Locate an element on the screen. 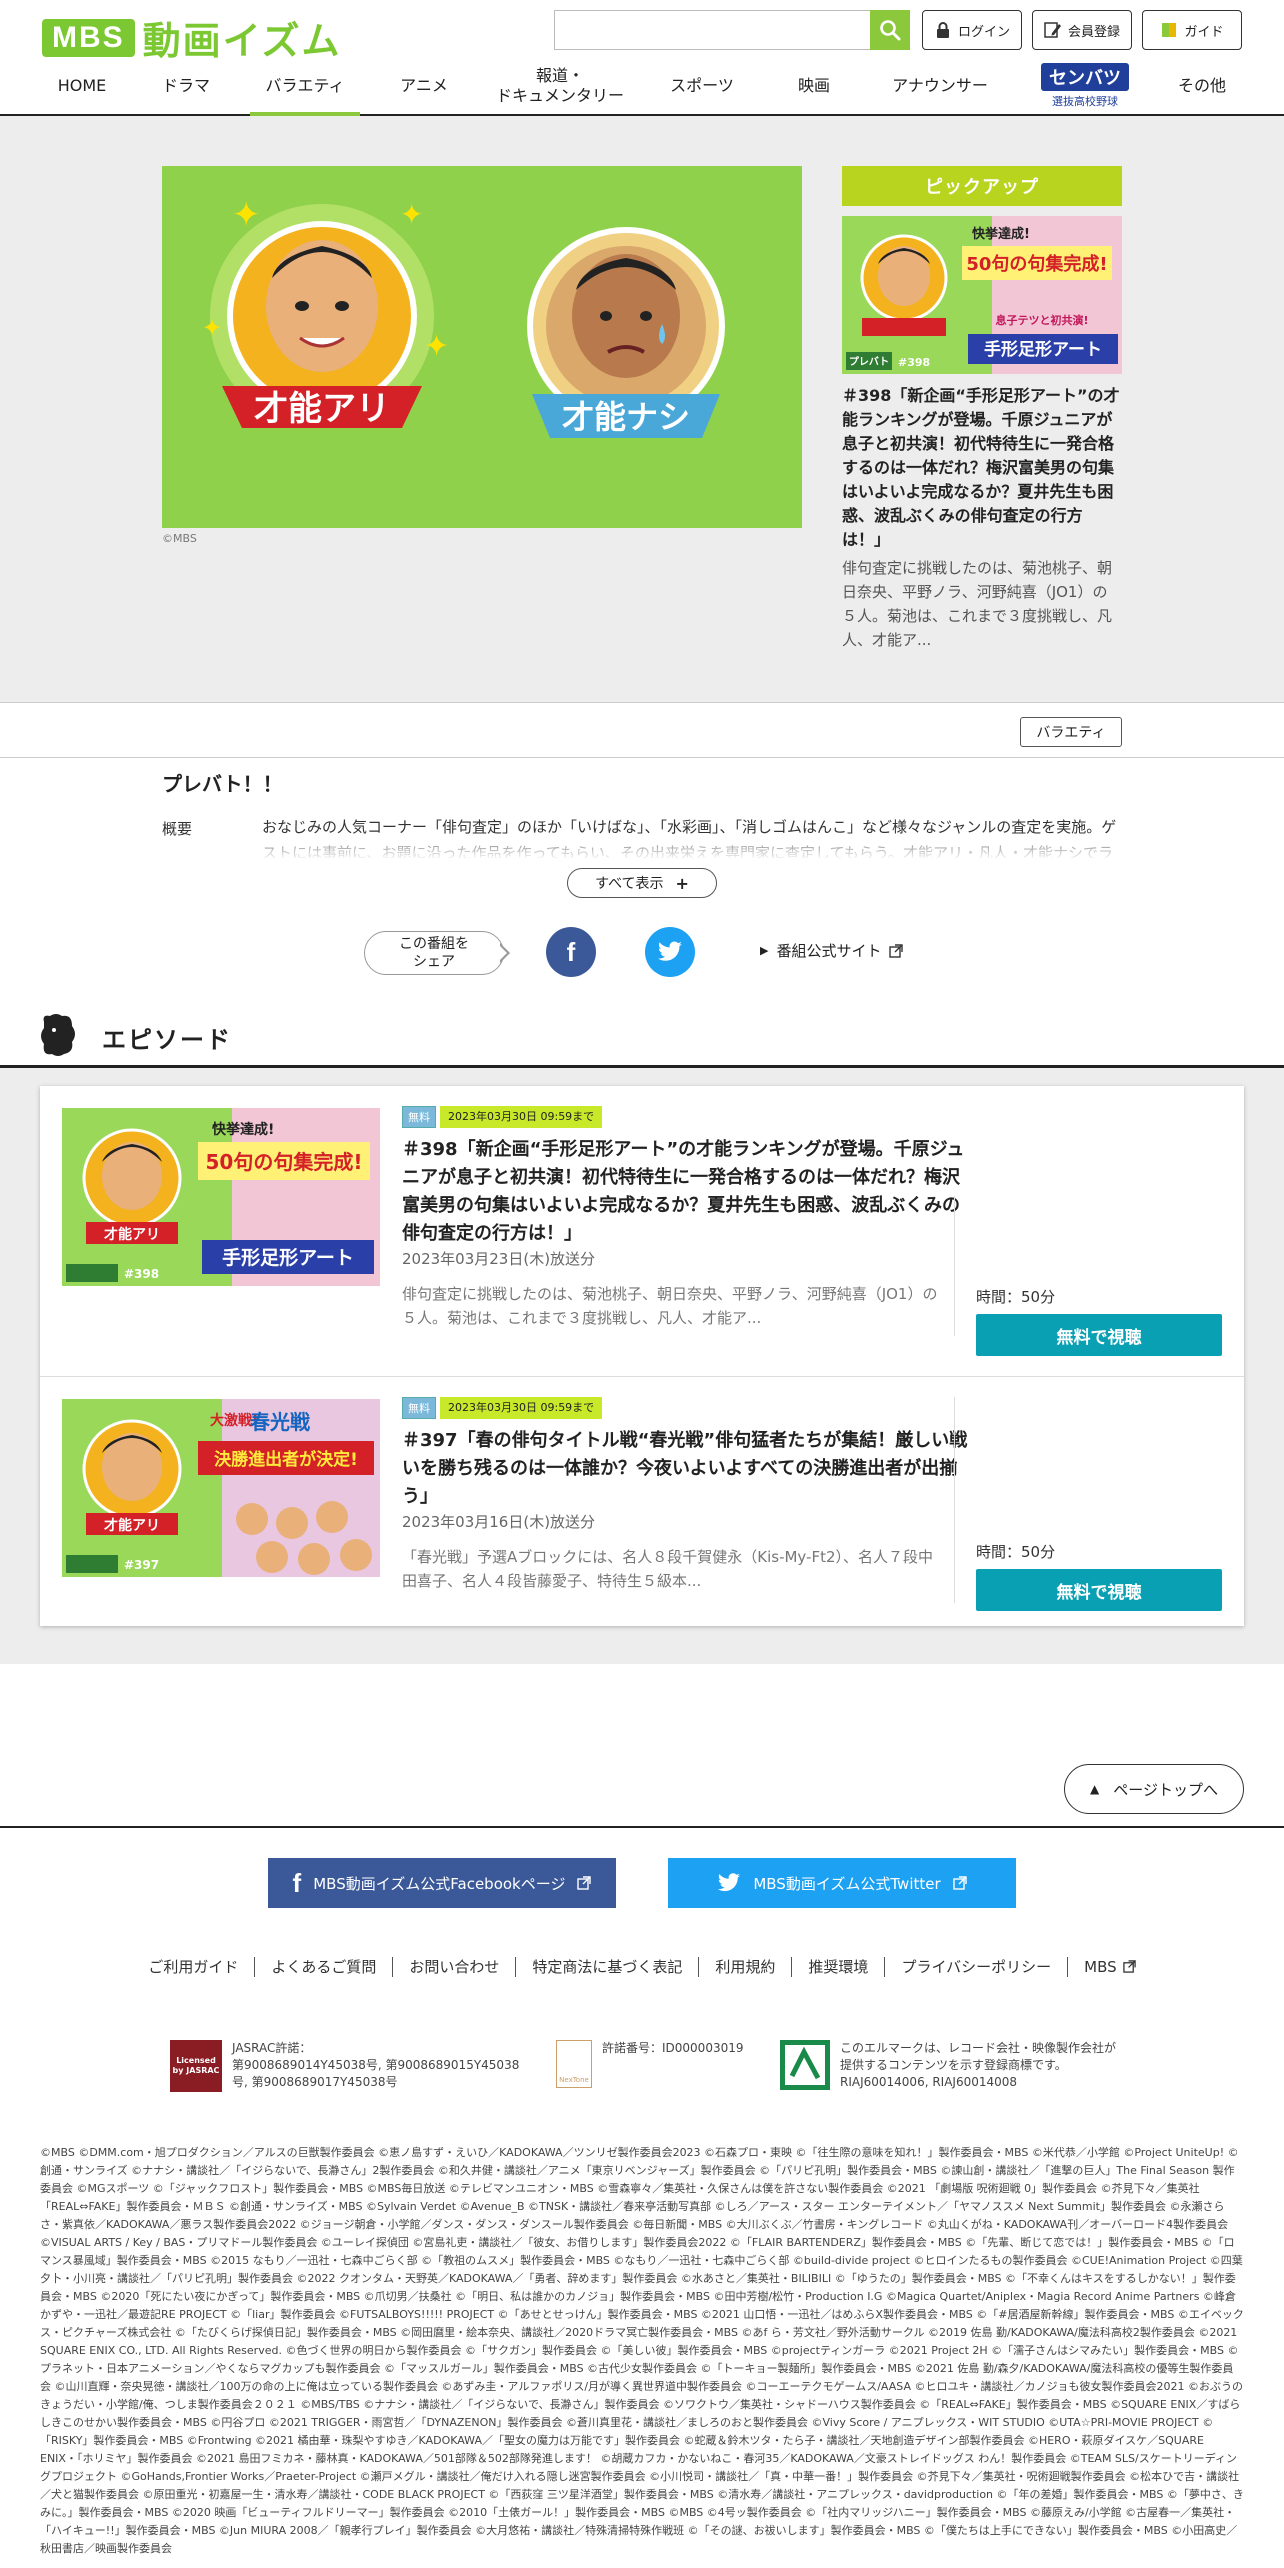  search-input is located at coordinates (712, 30).